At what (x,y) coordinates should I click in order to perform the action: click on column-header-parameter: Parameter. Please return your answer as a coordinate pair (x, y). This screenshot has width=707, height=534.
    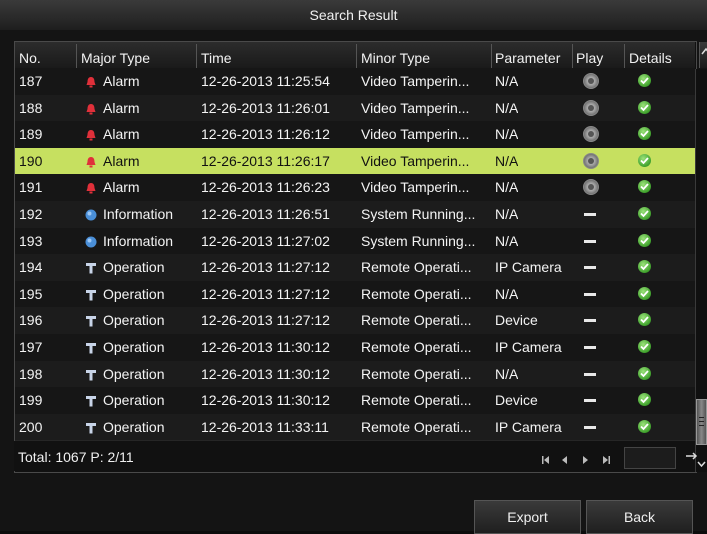
    Looking at the image, I should click on (527, 55).